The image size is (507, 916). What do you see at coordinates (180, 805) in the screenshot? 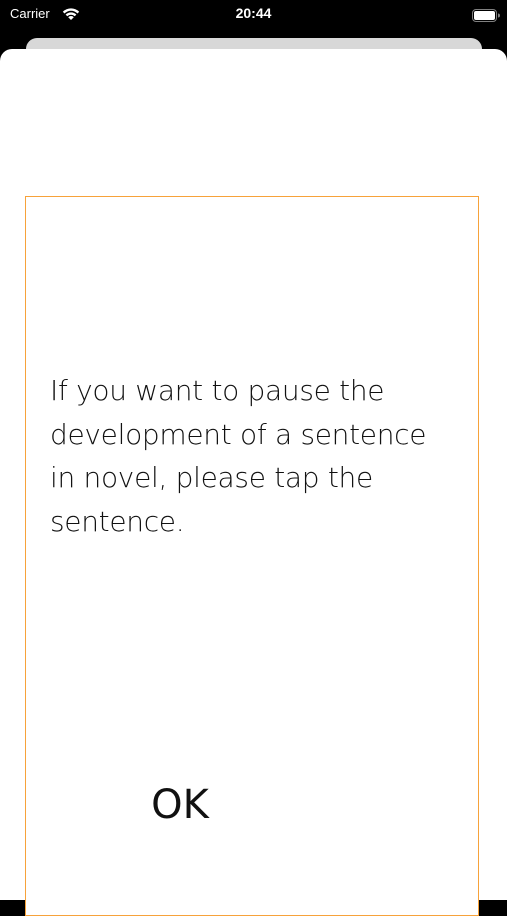
I see `ok-button: OK` at bounding box center [180, 805].